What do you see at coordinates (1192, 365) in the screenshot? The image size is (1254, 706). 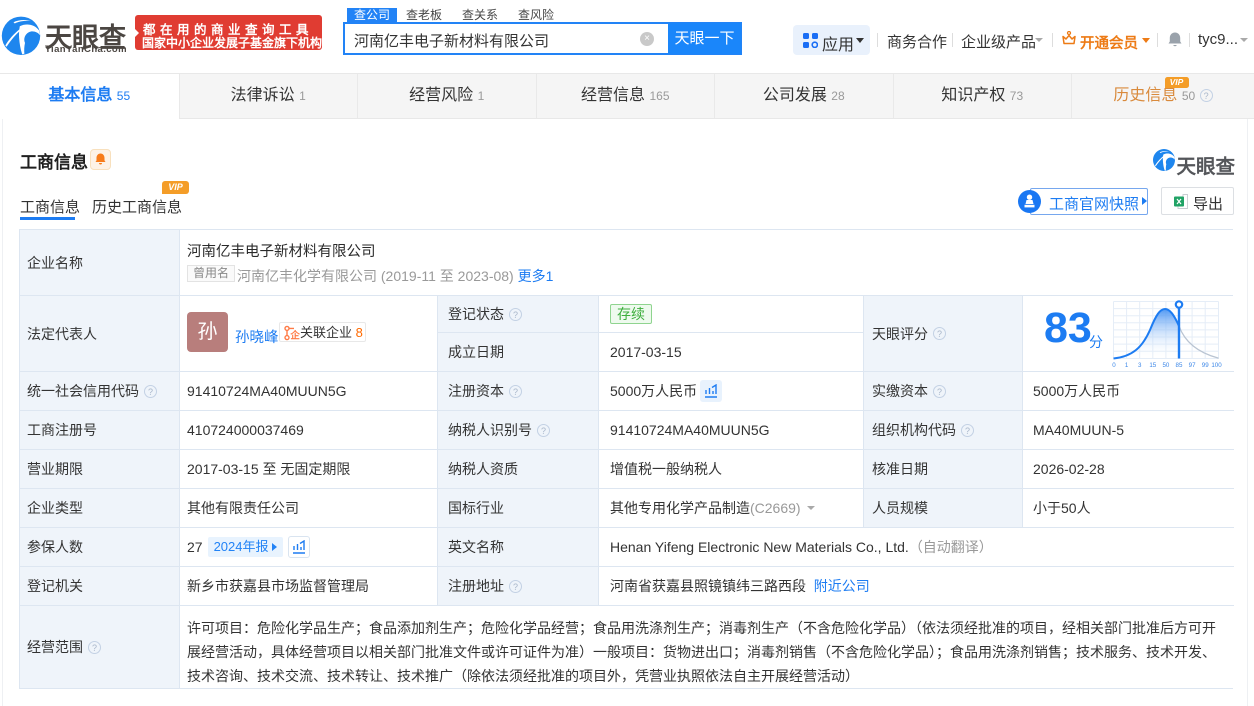 I see `svg-text: 97` at bounding box center [1192, 365].